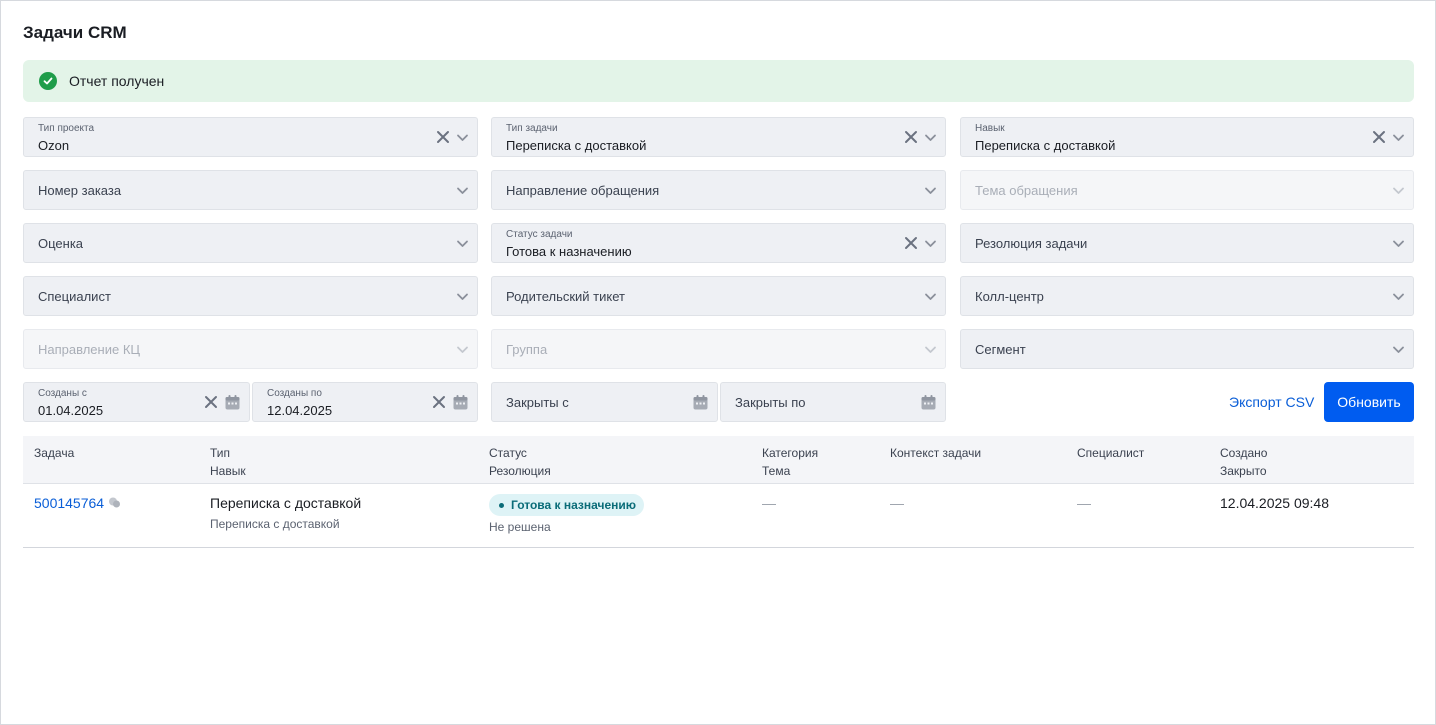 The width and height of the screenshot is (1436, 725). What do you see at coordinates (1243, 462) in the screenshot?
I see `column-header-created: Создано Закрыто` at bounding box center [1243, 462].